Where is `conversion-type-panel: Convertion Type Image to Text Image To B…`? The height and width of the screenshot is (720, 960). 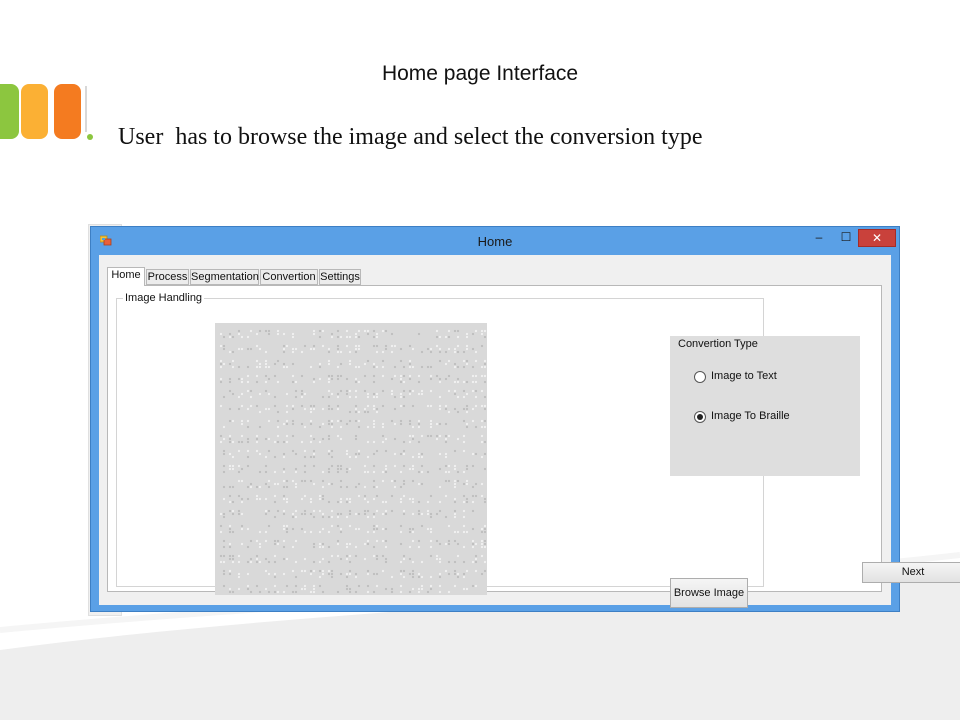
conversion-type-panel: Convertion Type Image to Text Image To B… is located at coordinates (765, 406).